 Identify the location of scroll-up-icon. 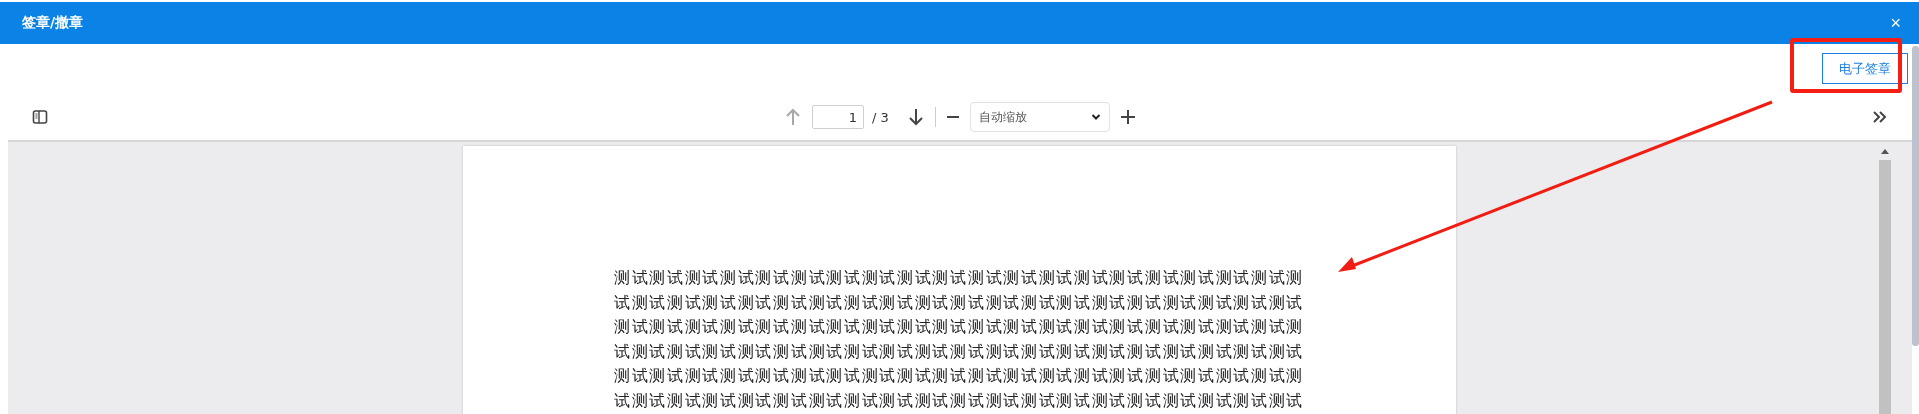
(1885, 151).